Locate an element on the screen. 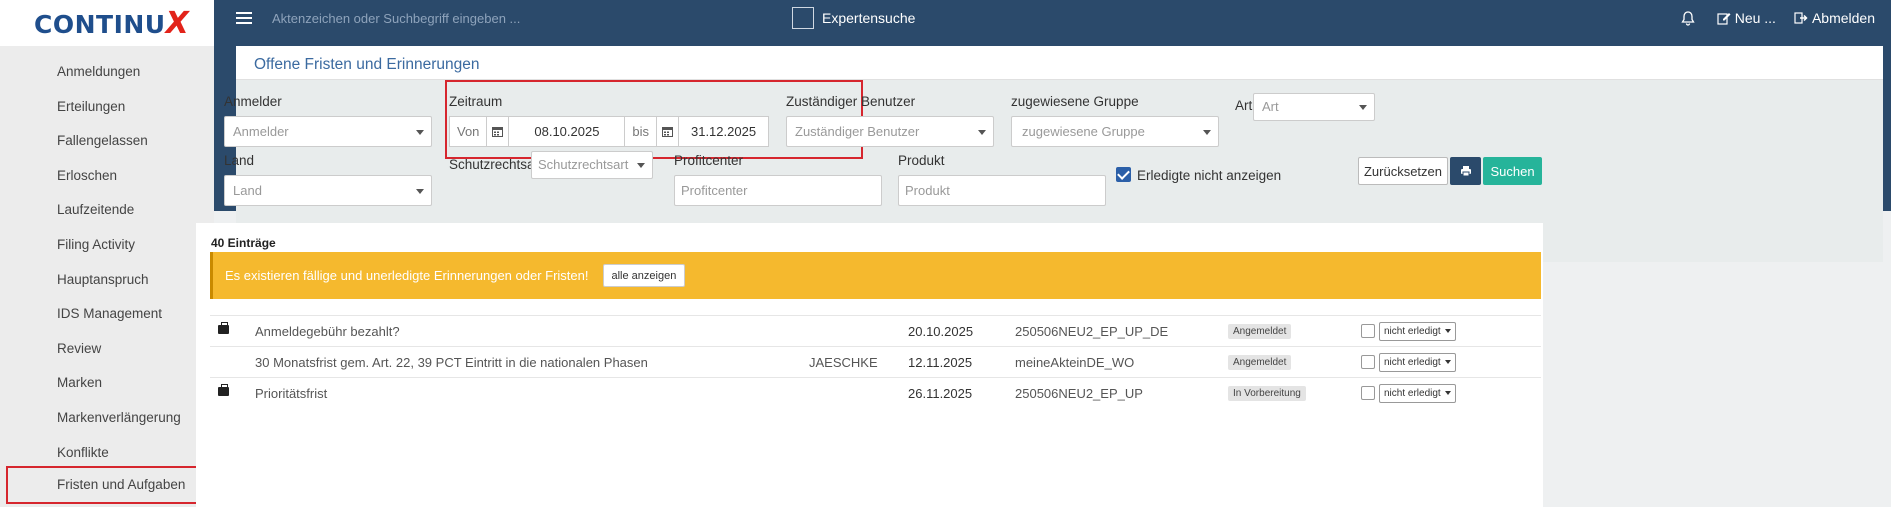 The image size is (1891, 507). row-akte: 250506NEU2_EP_UP_DE is located at coordinates (1091, 331).